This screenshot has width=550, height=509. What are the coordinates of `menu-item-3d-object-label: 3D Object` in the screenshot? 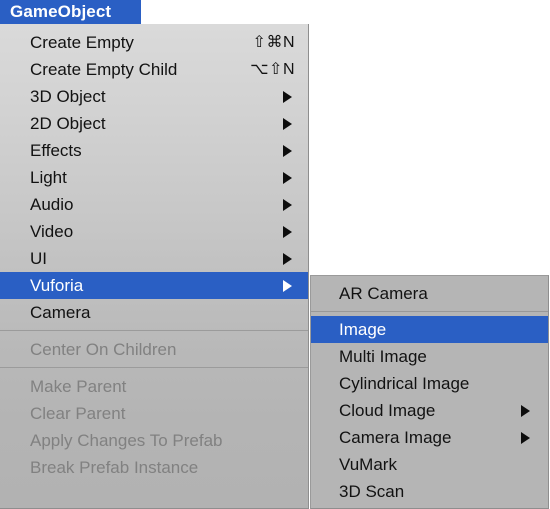 It's located at (68, 96).